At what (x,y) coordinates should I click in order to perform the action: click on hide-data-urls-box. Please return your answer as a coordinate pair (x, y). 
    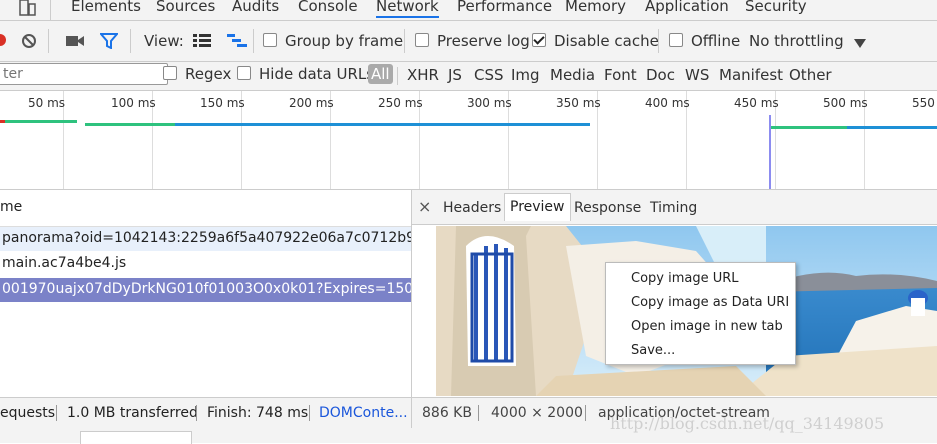
    Looking at the image, I should click on (244, 73).